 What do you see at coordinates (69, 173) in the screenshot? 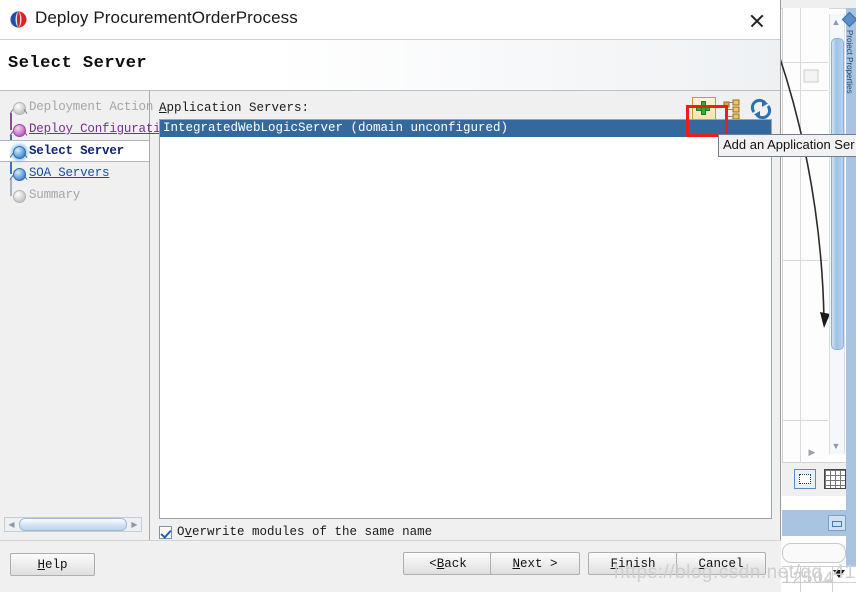
I see `sidebar-item-label: SOA Servers` at bounding box center [69, 173].